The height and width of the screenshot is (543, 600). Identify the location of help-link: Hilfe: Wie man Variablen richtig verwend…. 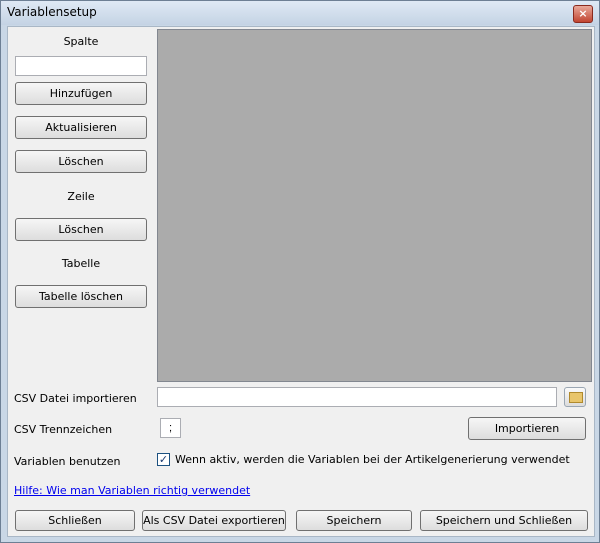
(132, 490).